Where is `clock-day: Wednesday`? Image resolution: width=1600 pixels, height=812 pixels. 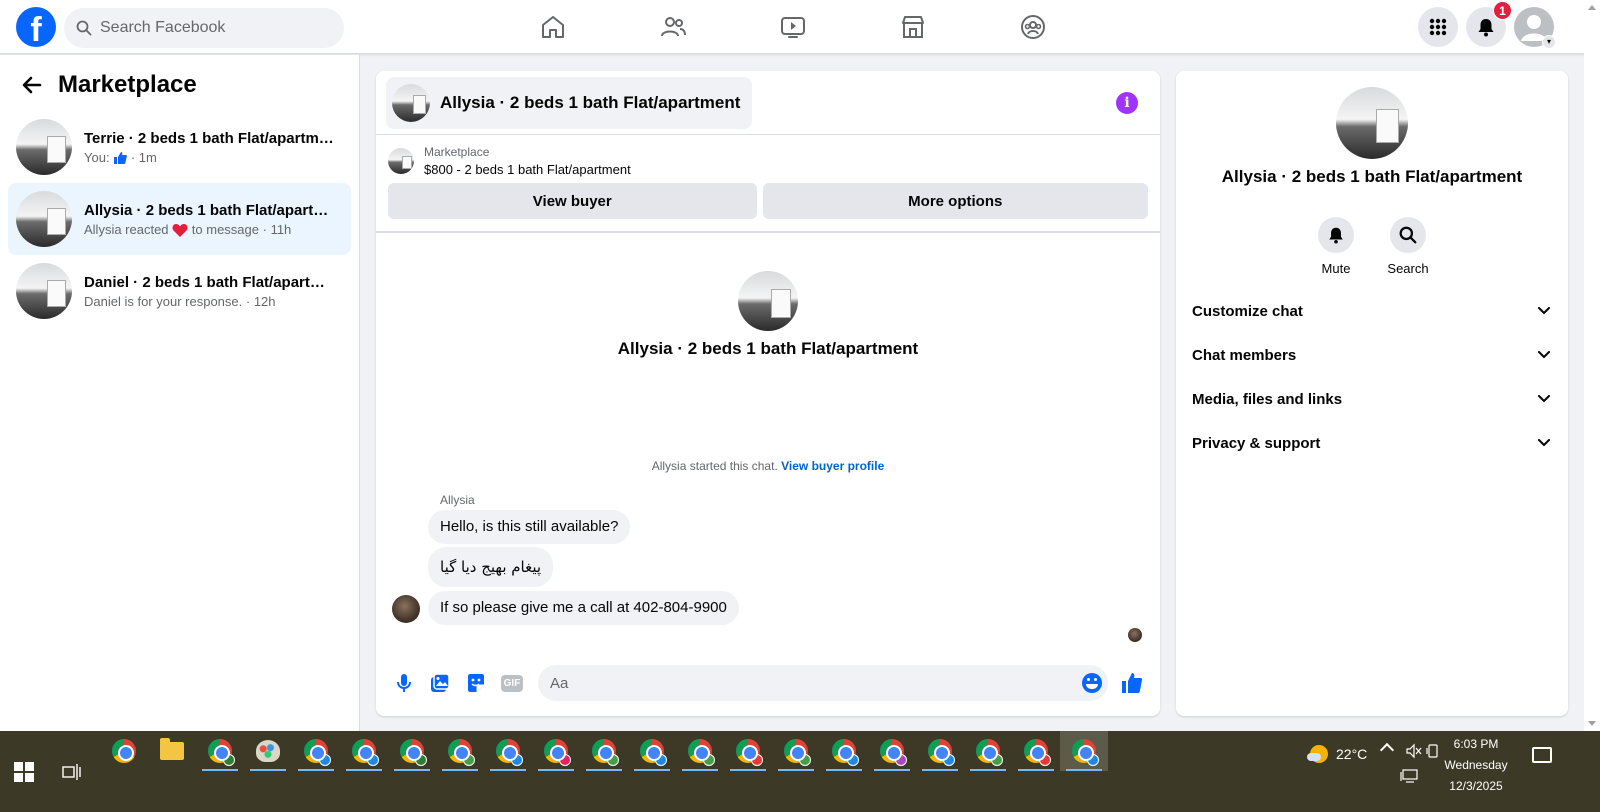 clock-day: Wednesday is located at coordinates (1476, 765).